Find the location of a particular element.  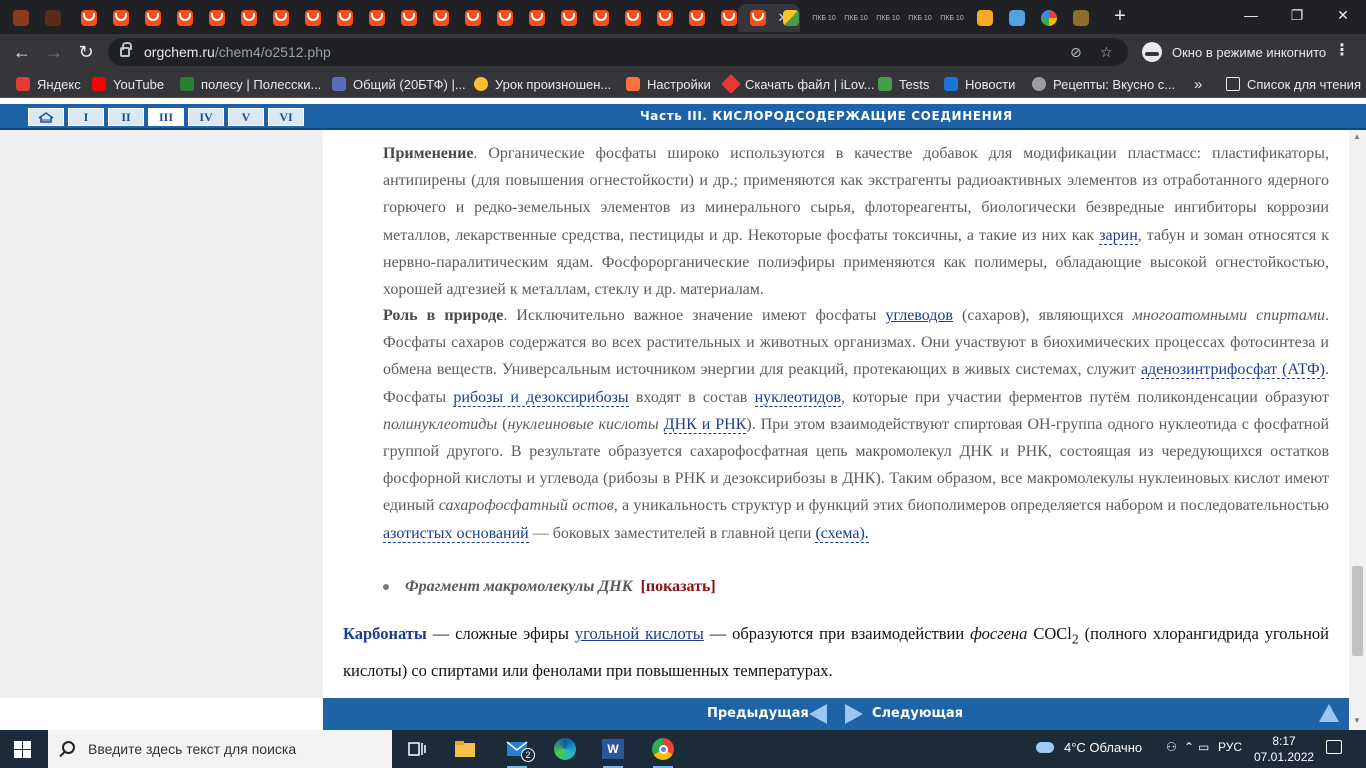

bookmark-news: Новости is located at coordinates (979, 84).